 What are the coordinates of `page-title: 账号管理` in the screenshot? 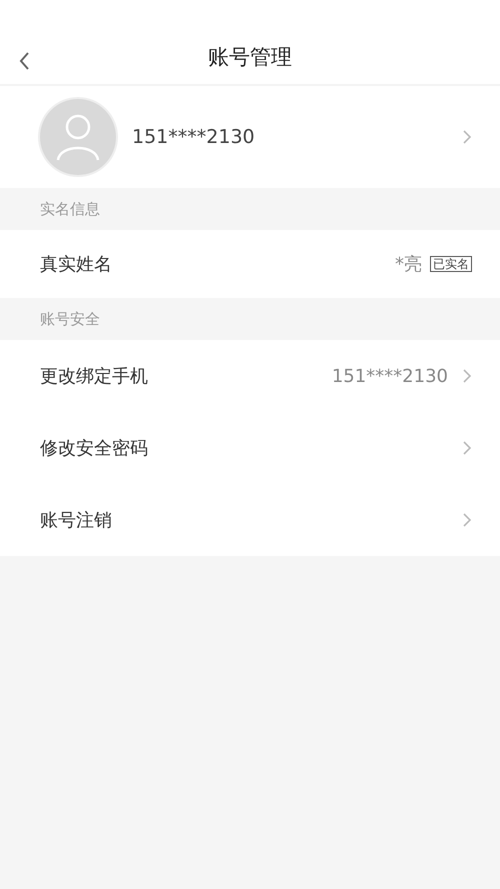 It's located at (250, 57).